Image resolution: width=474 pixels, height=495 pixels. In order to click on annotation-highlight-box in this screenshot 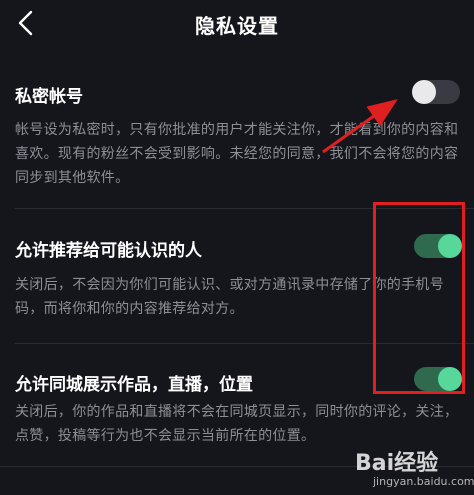, I will do `click(419, 298)`.